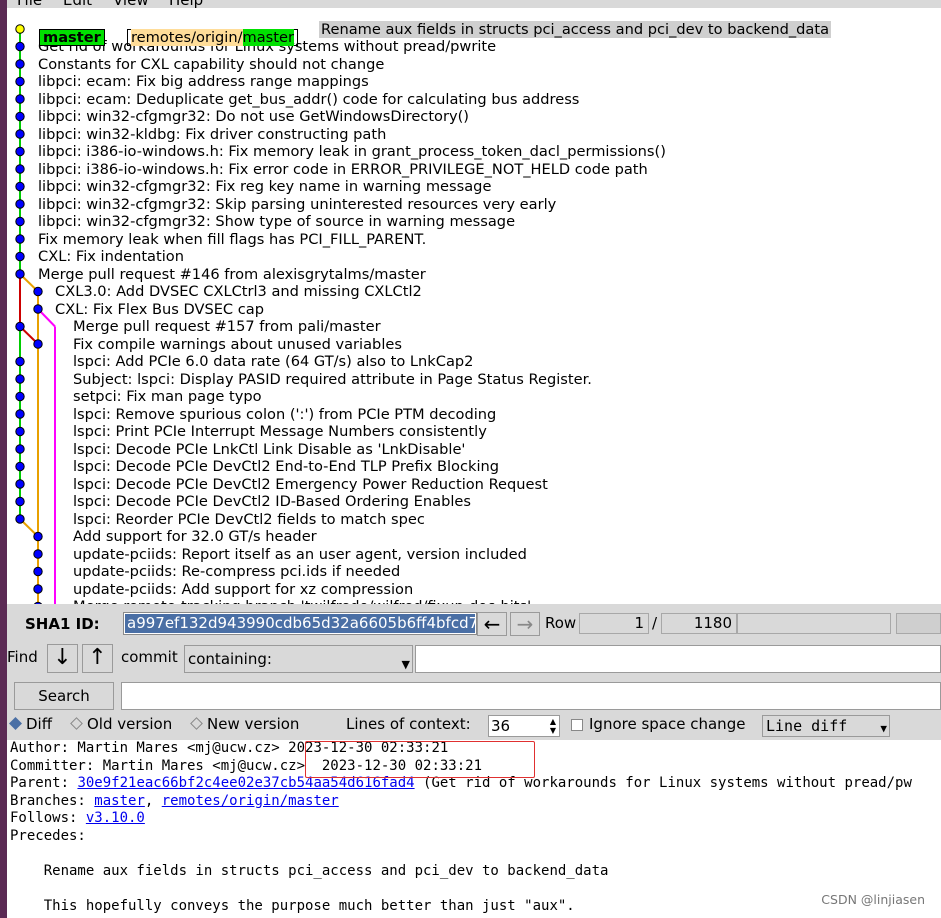  What do you see at coordinates (167, 397) in the screenshot?
I see `commit-row: setpci: Fix man page typo` at bounding box center [167, 397].